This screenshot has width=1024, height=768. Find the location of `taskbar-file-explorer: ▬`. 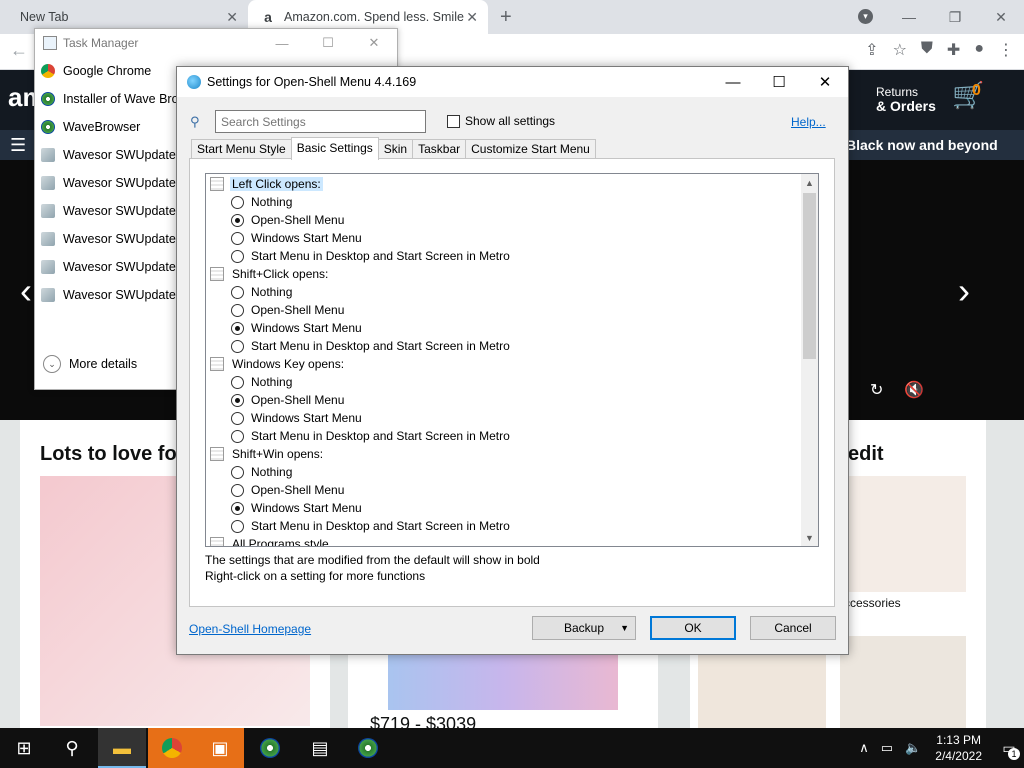

taskbar-file-explorer: ▬ is located at coordinates (122, 748).